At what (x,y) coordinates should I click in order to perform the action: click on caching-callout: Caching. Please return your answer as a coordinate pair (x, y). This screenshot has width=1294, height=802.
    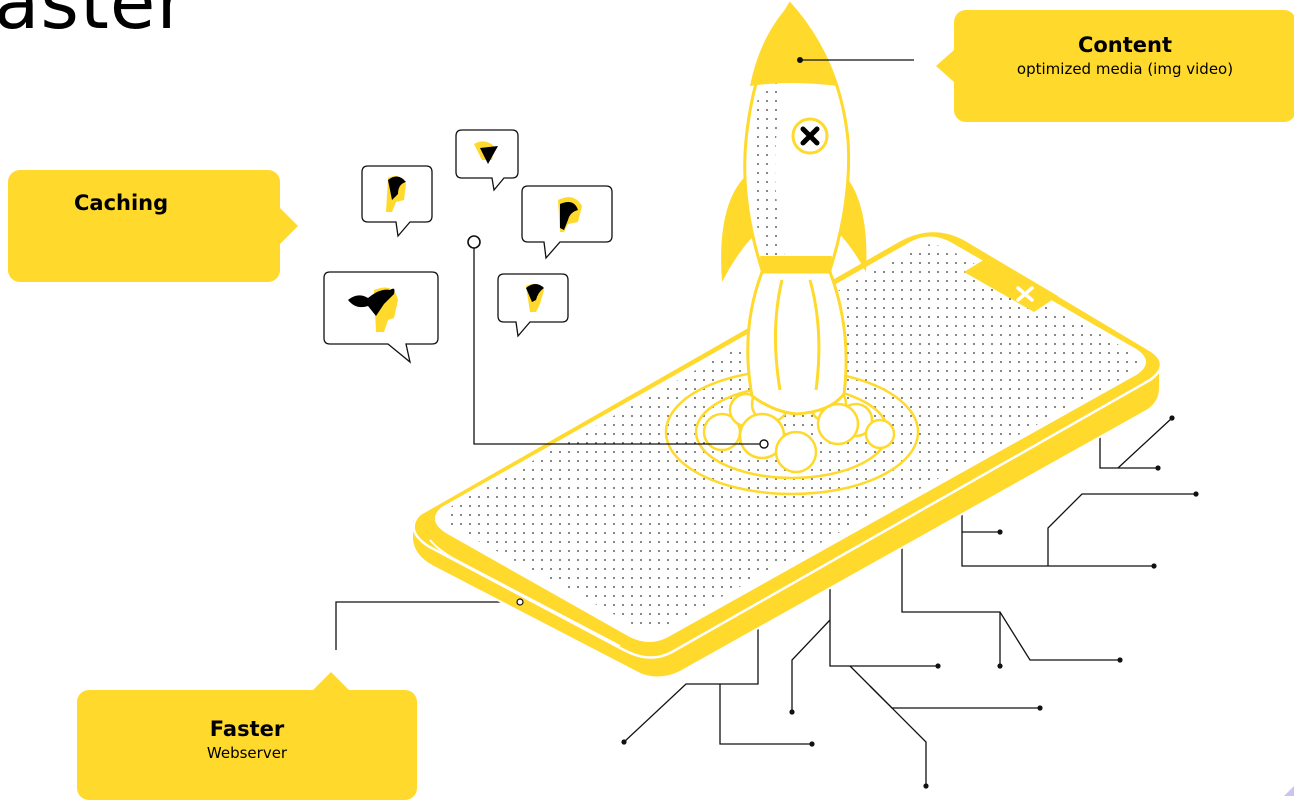
    Looking at the image, I should click on (153, 226).